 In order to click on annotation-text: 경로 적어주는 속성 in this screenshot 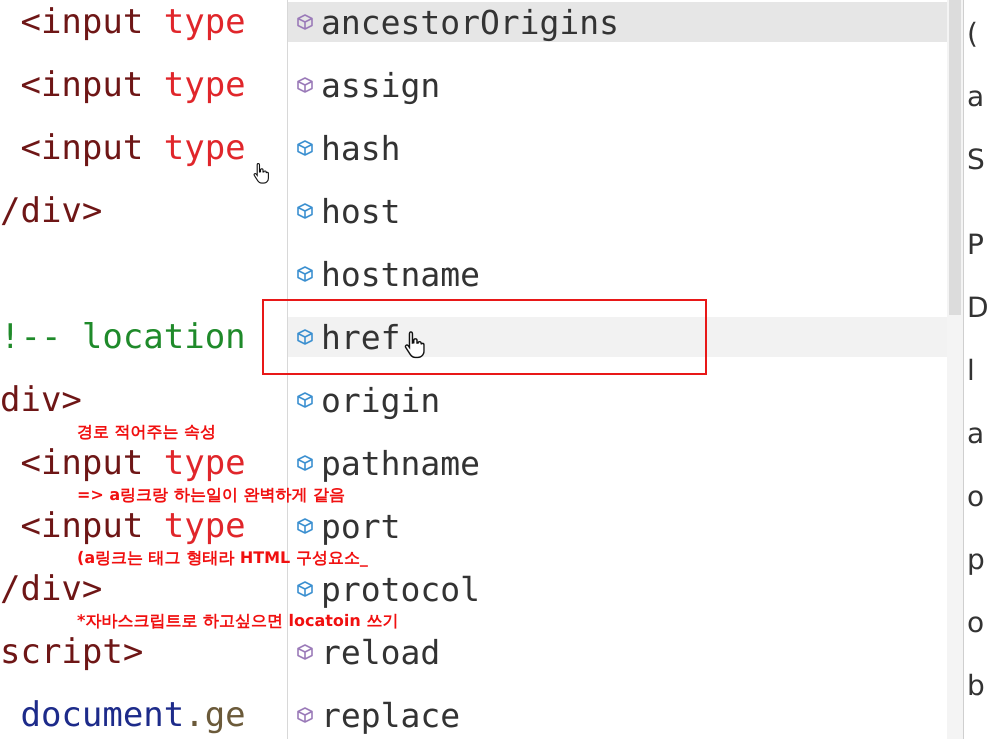, I will do `click(146, 431)`.